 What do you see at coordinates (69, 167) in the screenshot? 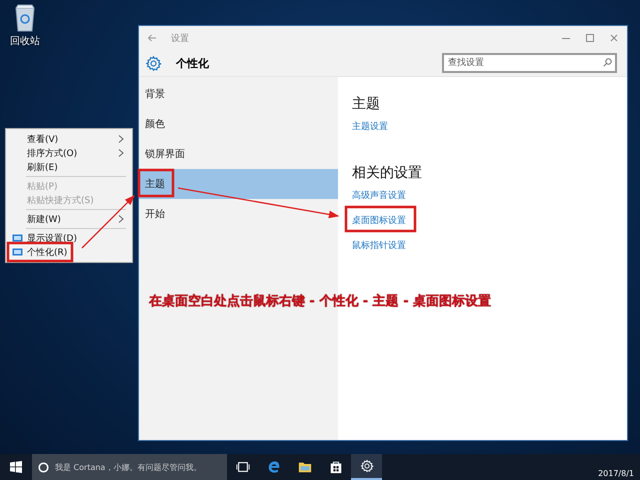
I see `menu-item: 刷新(E)` at bounding box center [69, 167].